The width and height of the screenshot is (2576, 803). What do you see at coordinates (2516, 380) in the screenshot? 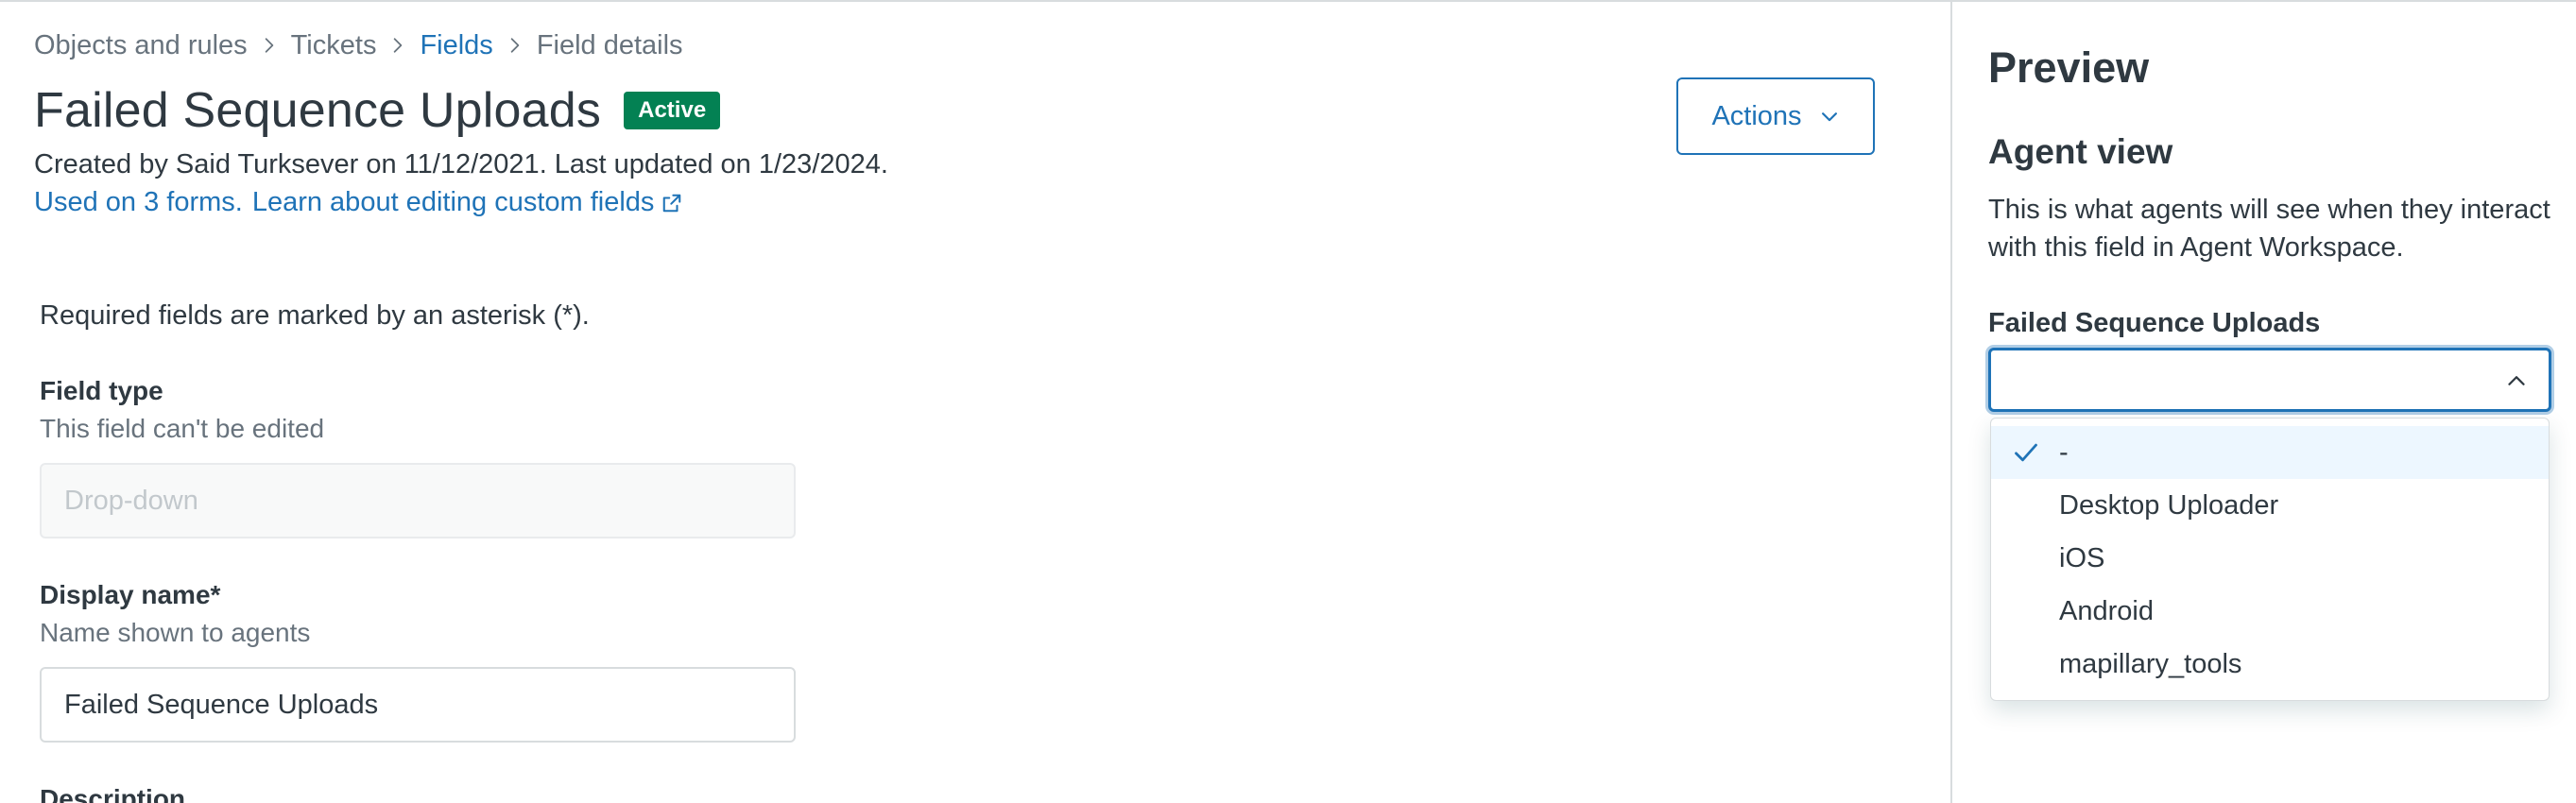
I see `chevron-up-icon` at bounding box center [2516, 380].